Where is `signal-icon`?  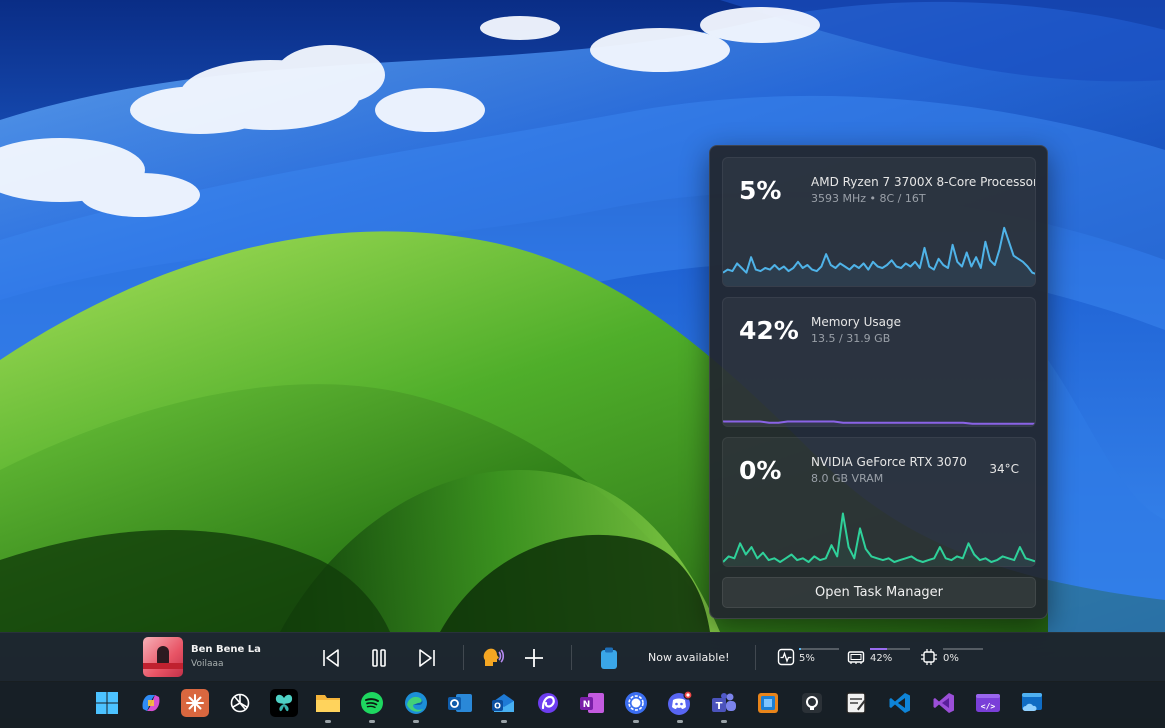 signal-icon is located at coordinates (636, 703).